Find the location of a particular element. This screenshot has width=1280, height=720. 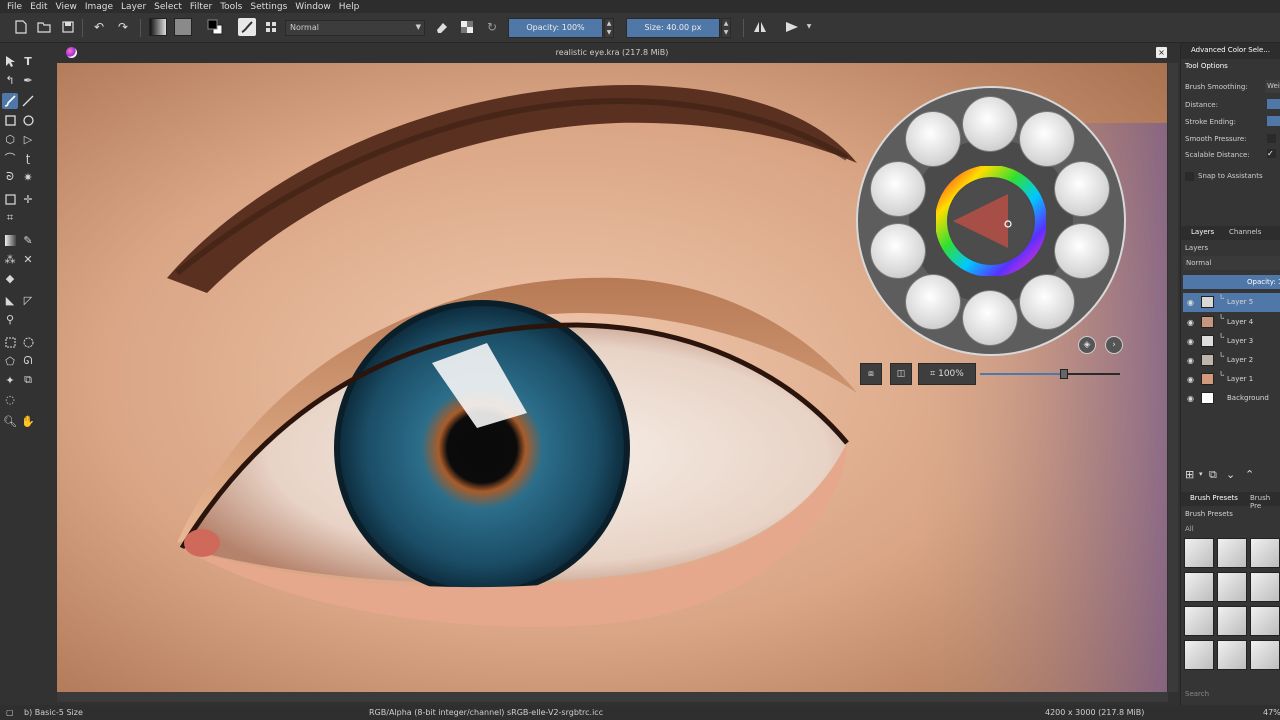

brush-tag-filter: All is located at coordinates (1189, 529).